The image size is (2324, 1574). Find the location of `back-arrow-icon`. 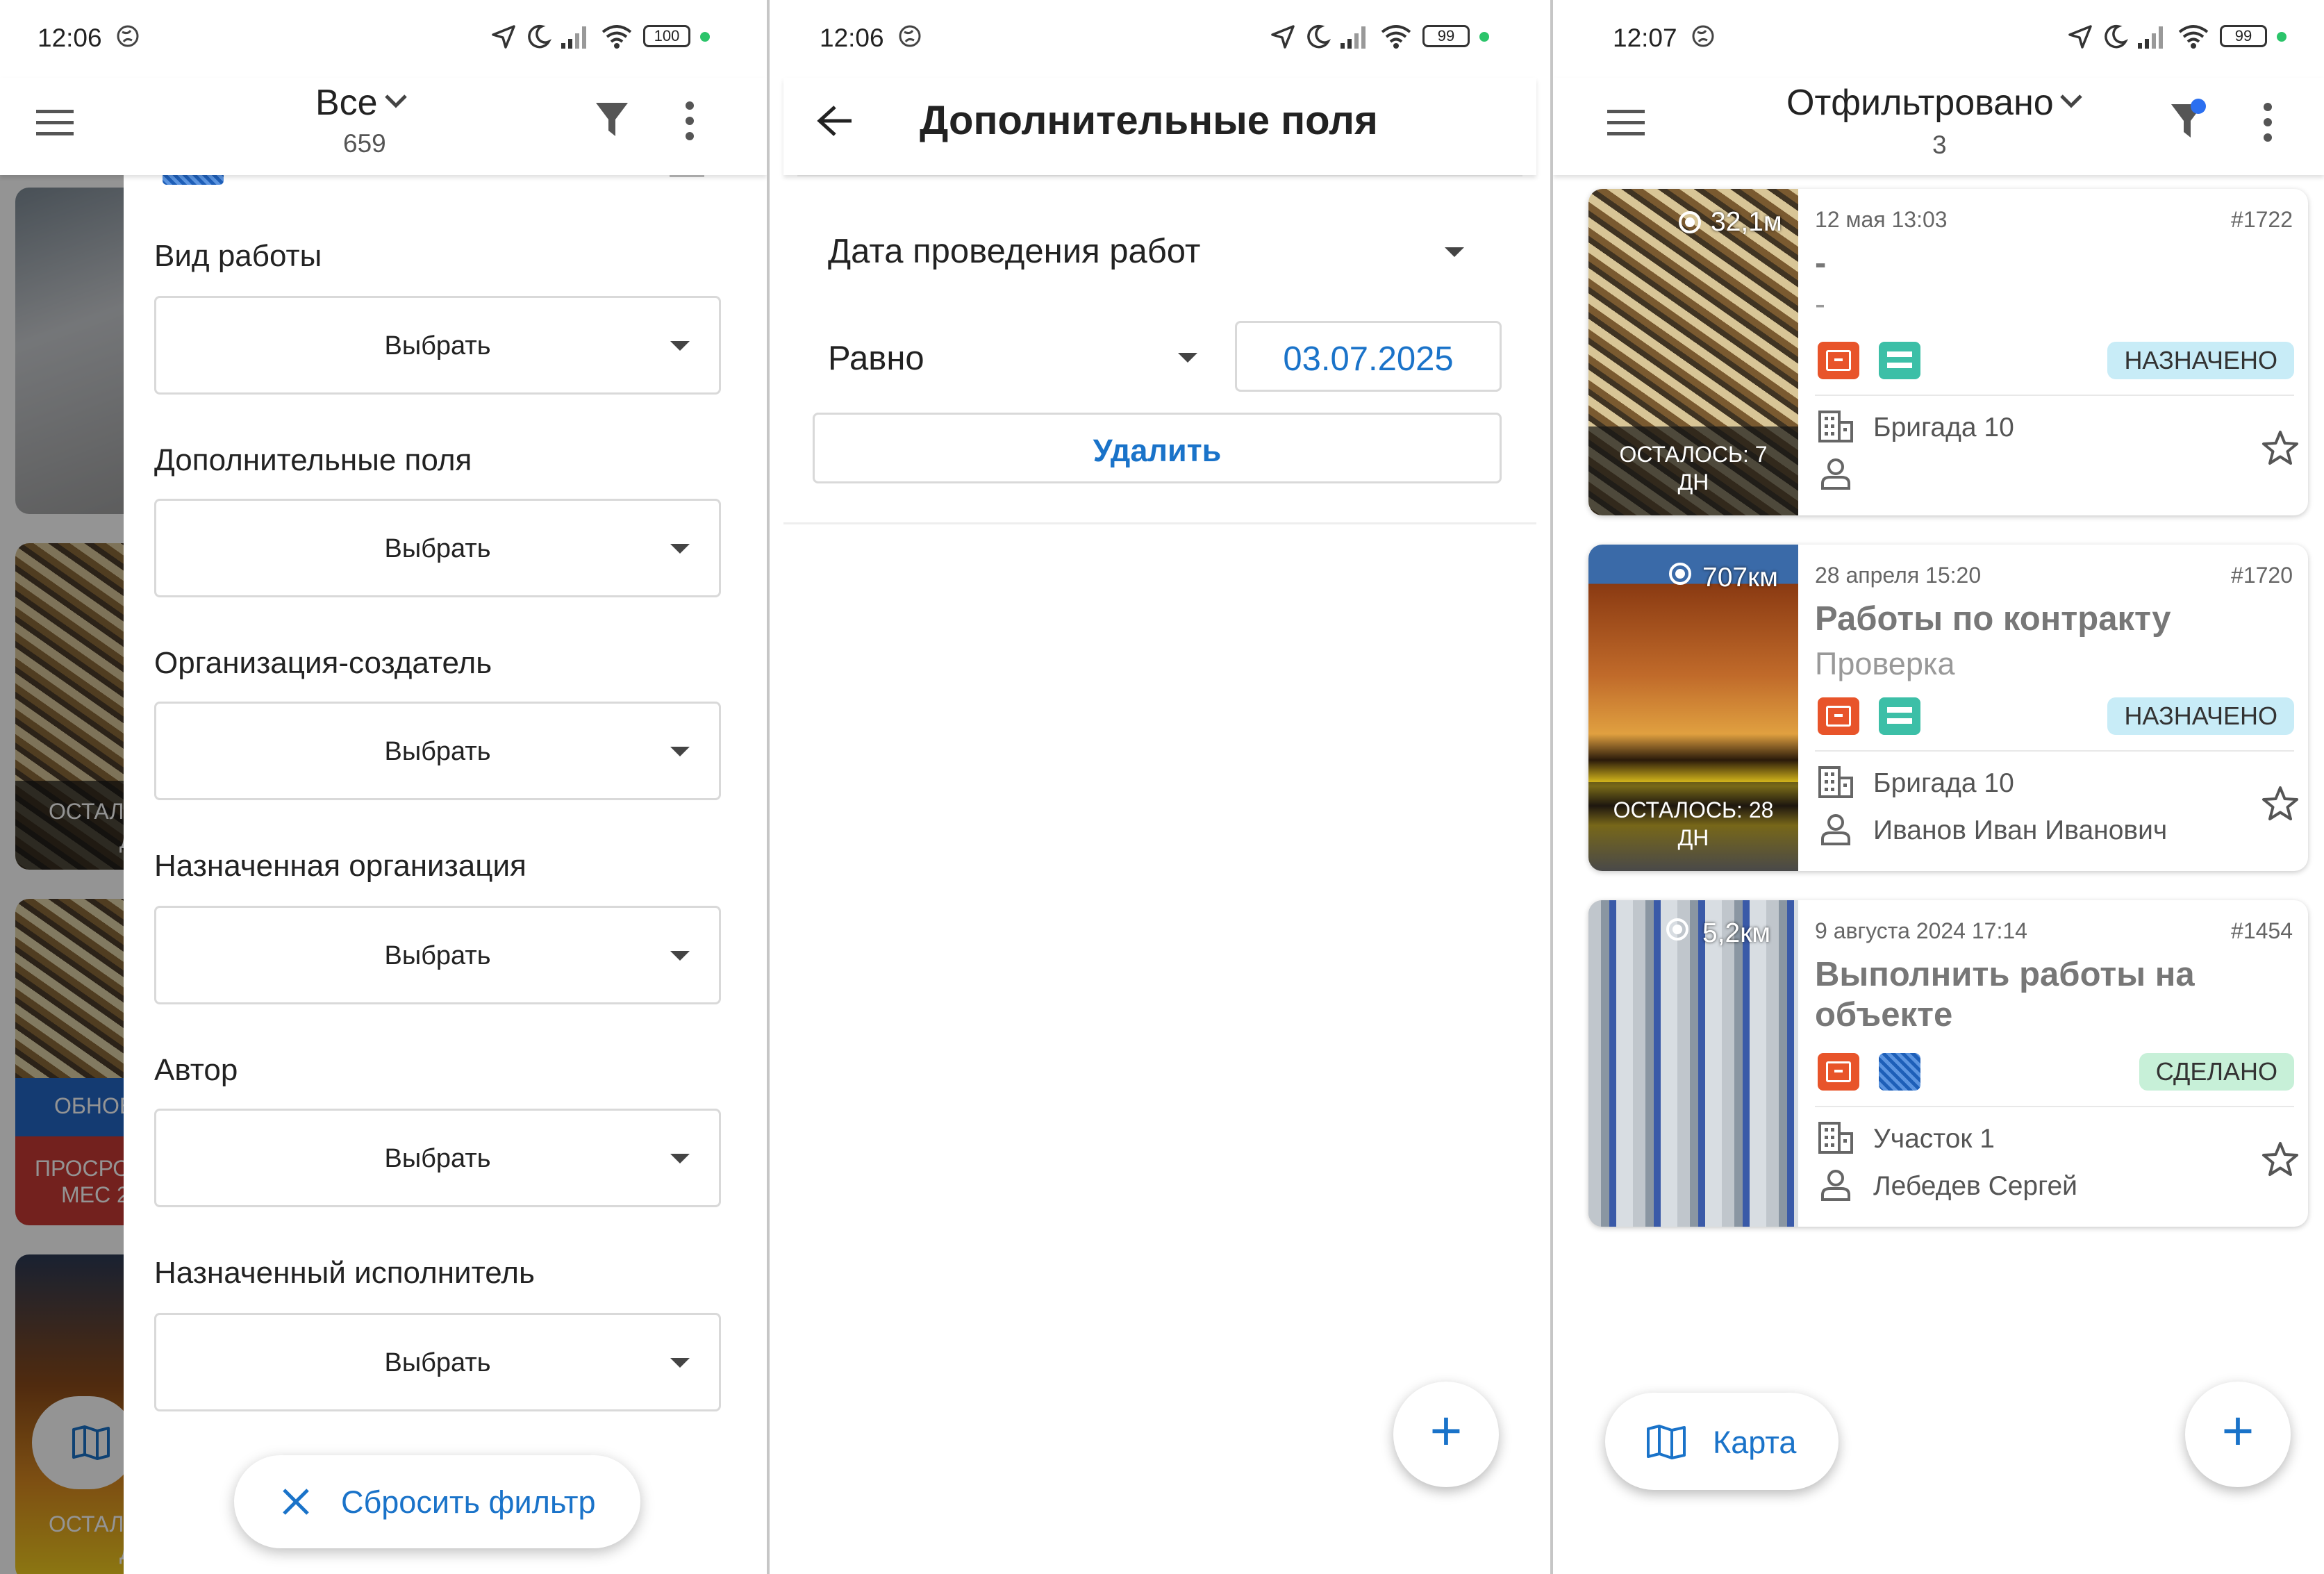

back-arrow-icon is located at coordinates (834, 121).